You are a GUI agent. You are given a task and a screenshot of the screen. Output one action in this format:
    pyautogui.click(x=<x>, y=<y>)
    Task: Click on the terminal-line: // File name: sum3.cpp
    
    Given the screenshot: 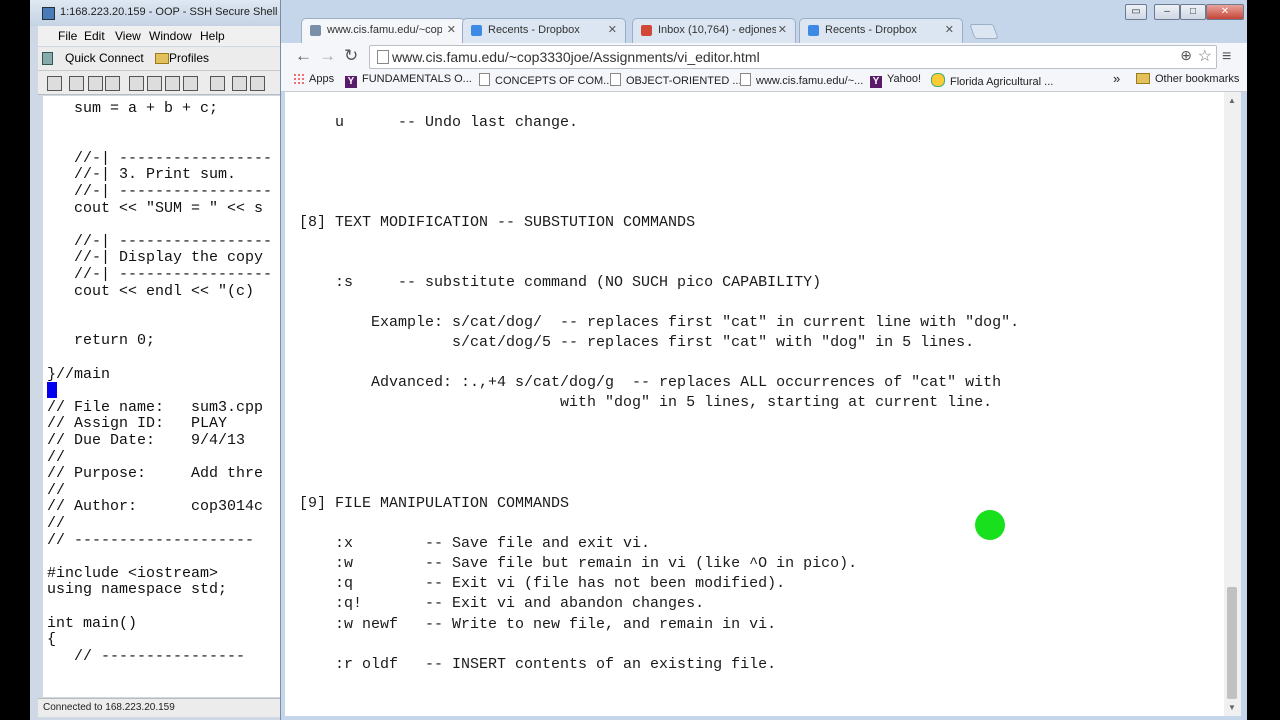 What is the action you would take?
    pyautogui.click(x=155, y=407)
    